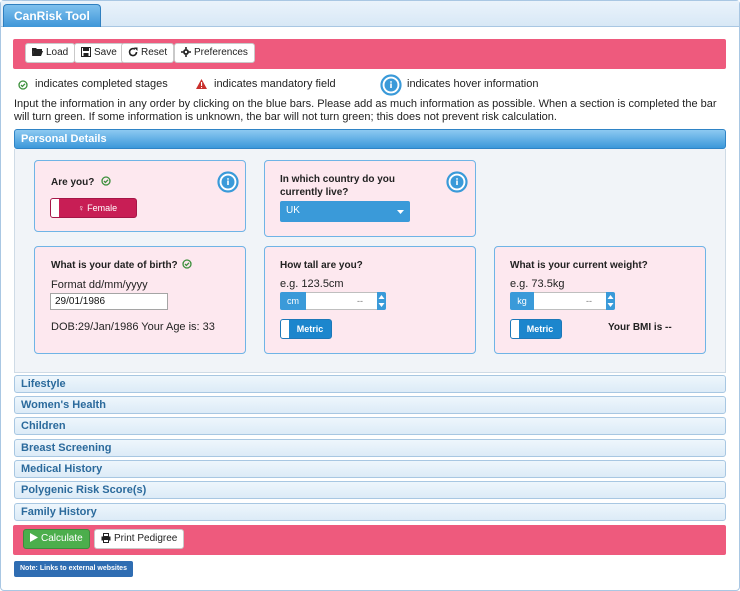  I want to click on folder-open-icon, so click(37, 52).